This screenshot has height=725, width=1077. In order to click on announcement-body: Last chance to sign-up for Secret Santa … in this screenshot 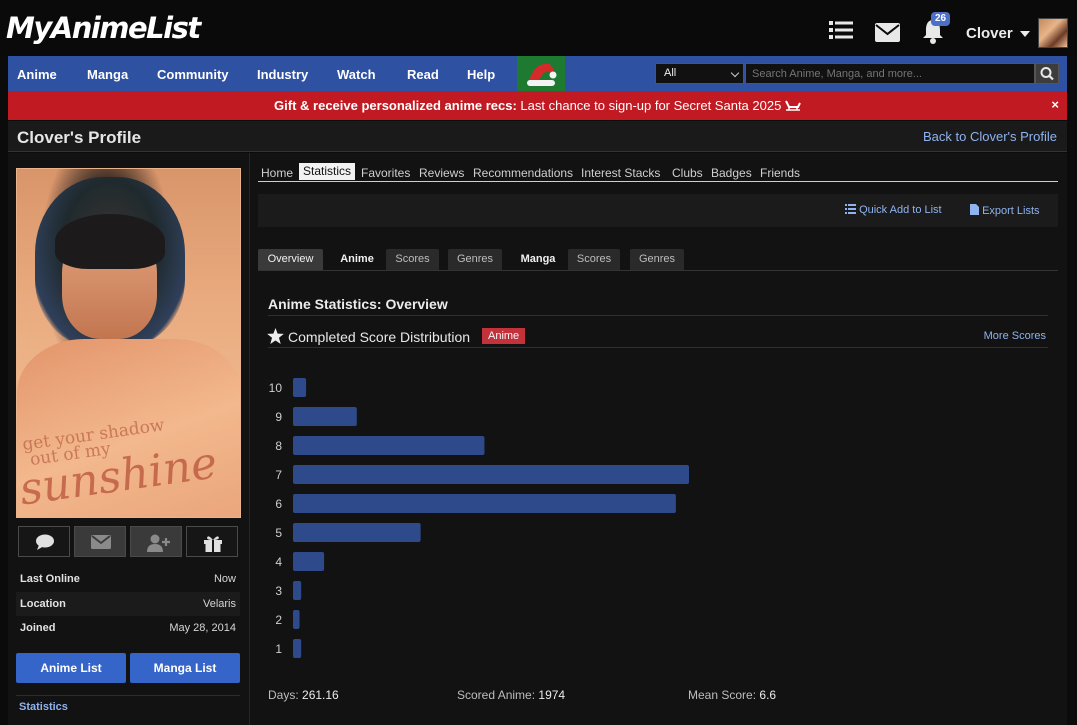, I will do `click(649, 105)`.